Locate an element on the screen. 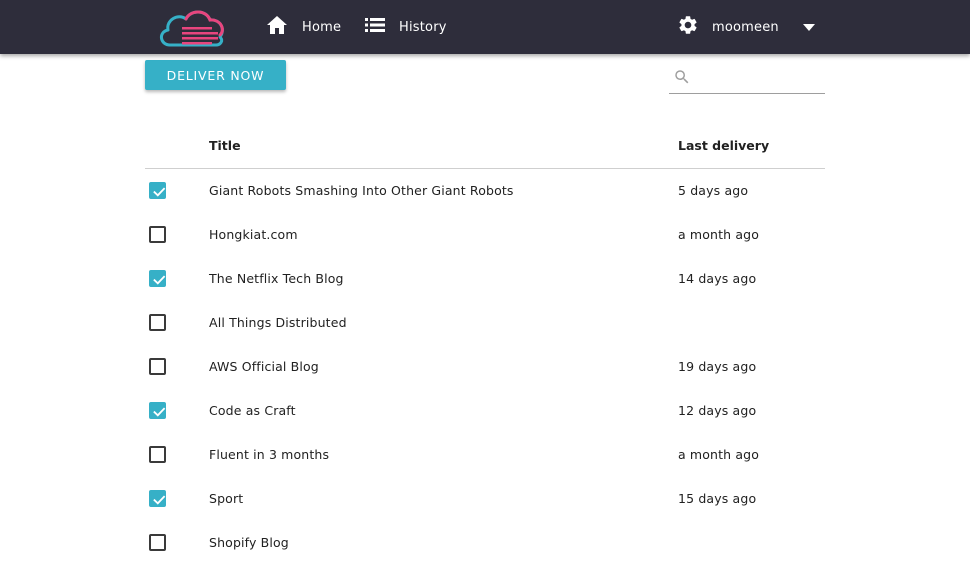 The width and height of the screenshot is (970, 565). row-title: Shopify Blog is located at coordinates (249, 542).